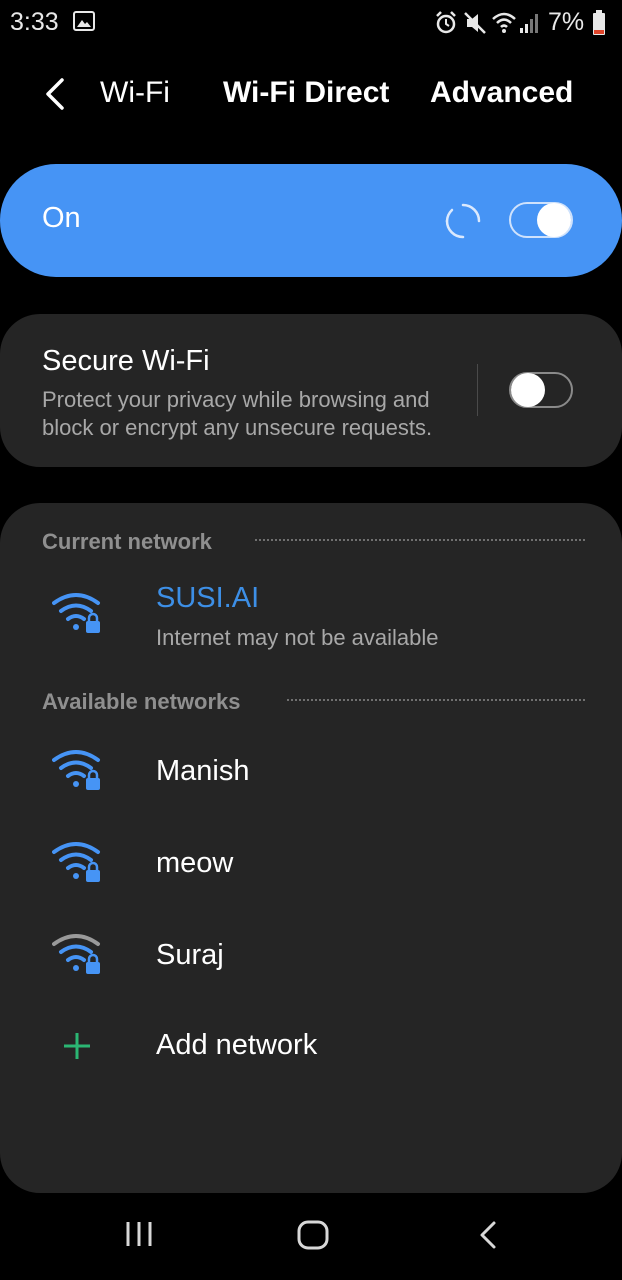 This screenshot has width=622, height=1280. Describe the element at coordinates (190, 955) in the screenshot. I see `network-item-name: Suraj` at that location.